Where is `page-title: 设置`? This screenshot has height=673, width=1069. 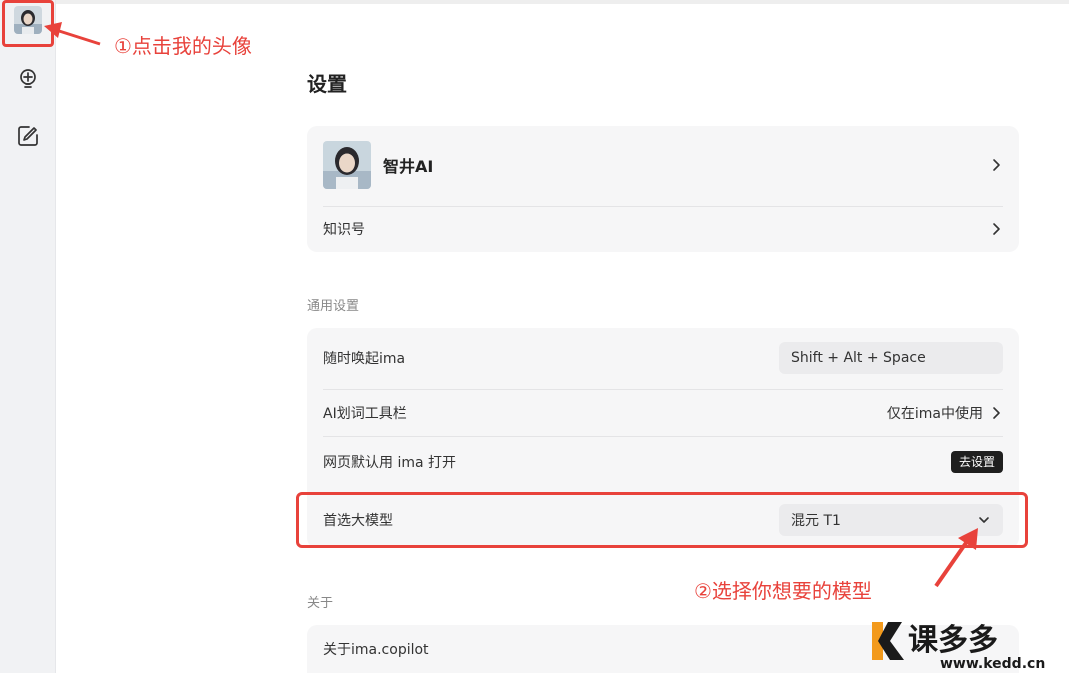 page-title: 设置 is located at coordinates (327, 84).